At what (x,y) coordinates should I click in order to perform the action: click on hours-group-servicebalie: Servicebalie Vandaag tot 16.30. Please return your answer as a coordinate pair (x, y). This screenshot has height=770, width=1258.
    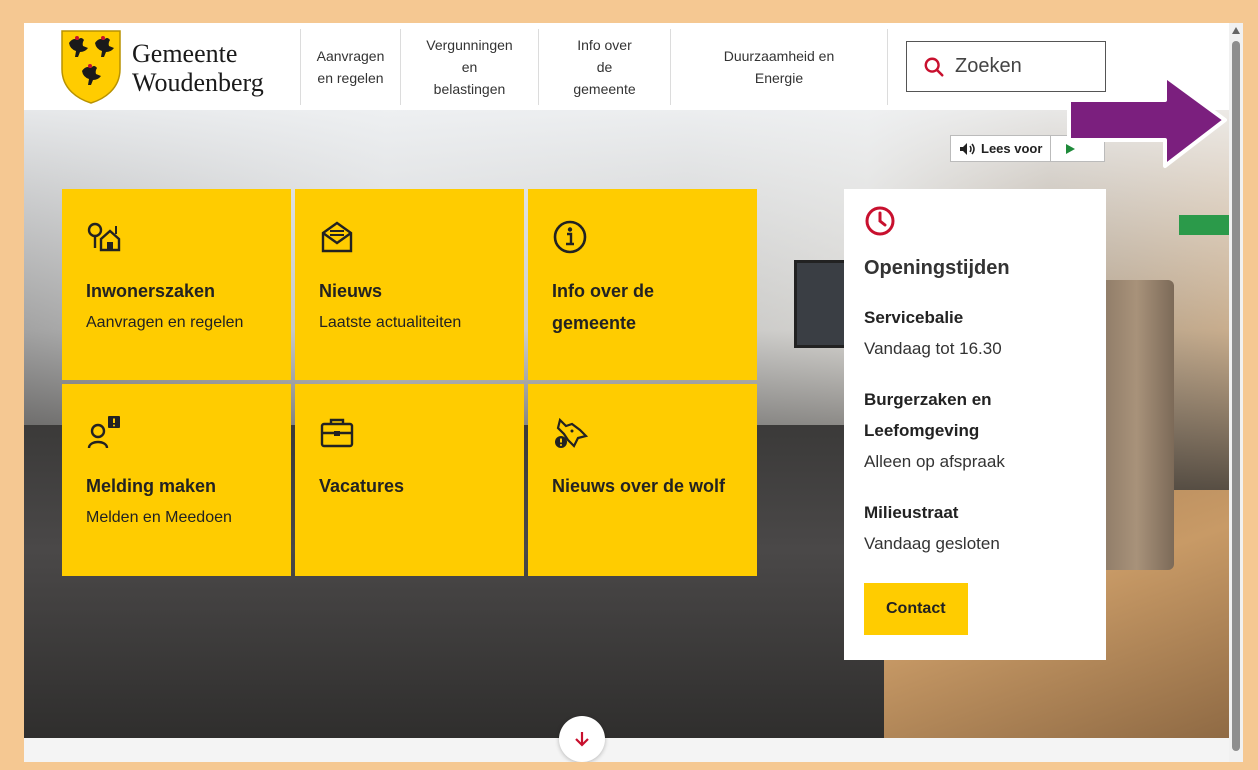
    Looking at the image, I should click on (975, 333).